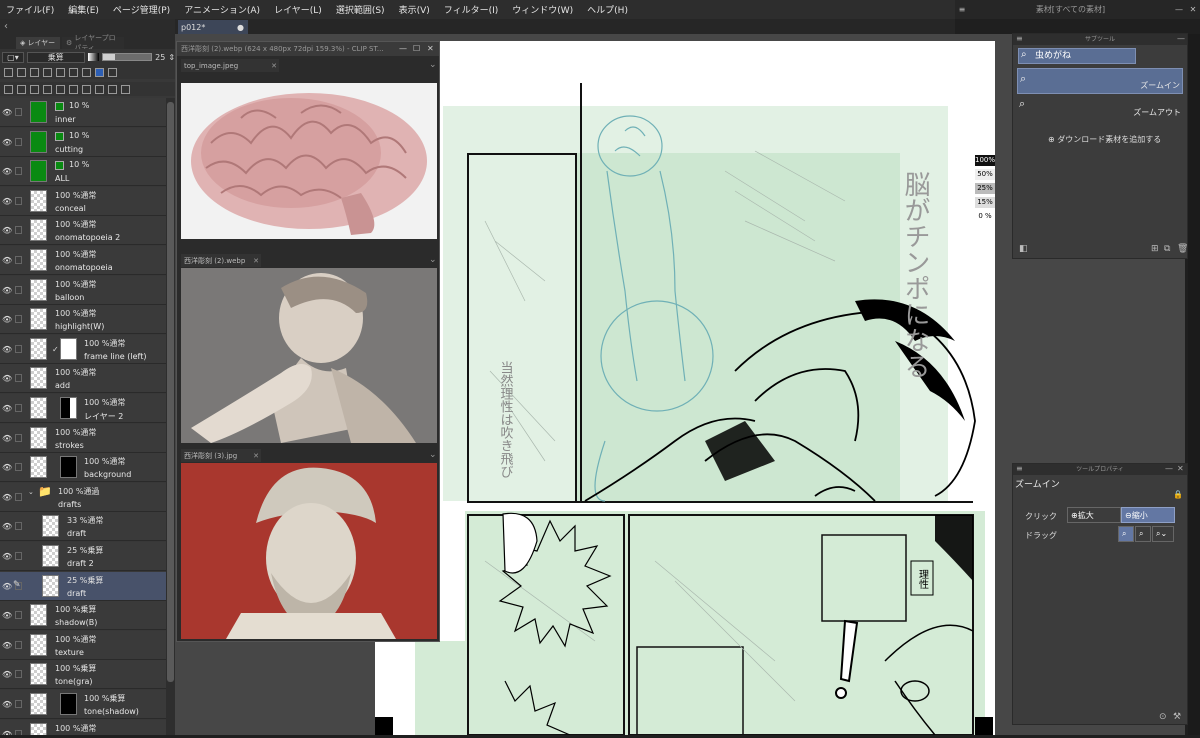 This screenshot has width=1200, height=738. What do you see at coordinates (83, 438) in the screenshot?
I see `layer-row: 👁 100 %通常 strokes` at bounding box center [83, 438].